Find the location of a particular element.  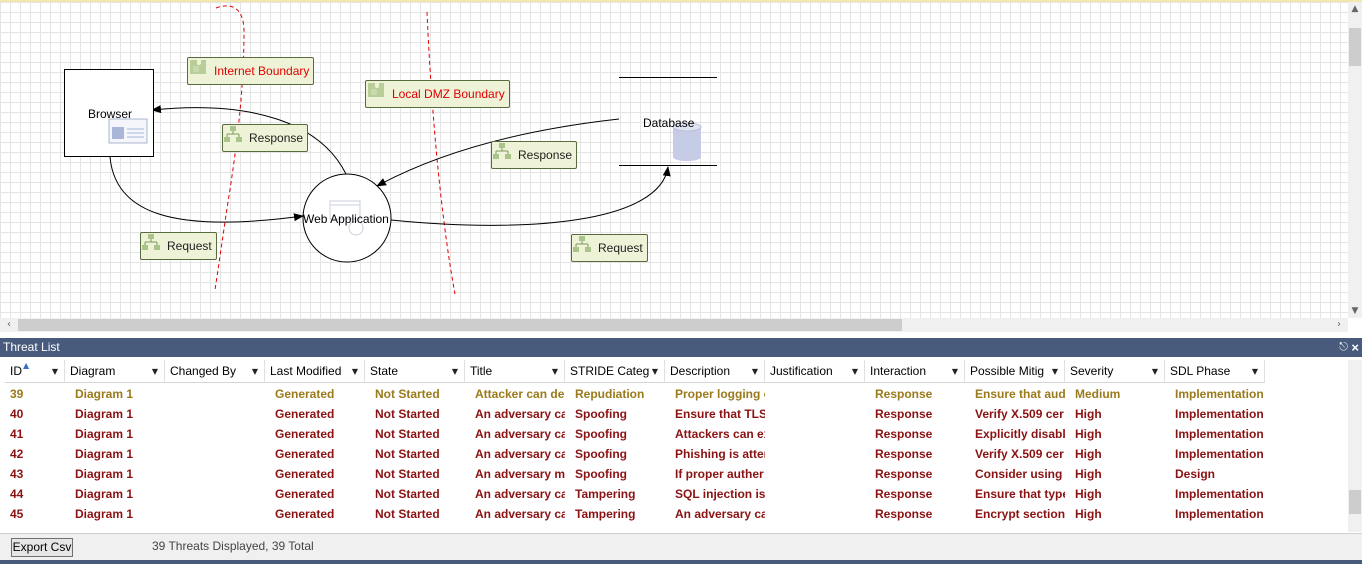

cell-description: An adversary ca is located at coordinates (720, 514).